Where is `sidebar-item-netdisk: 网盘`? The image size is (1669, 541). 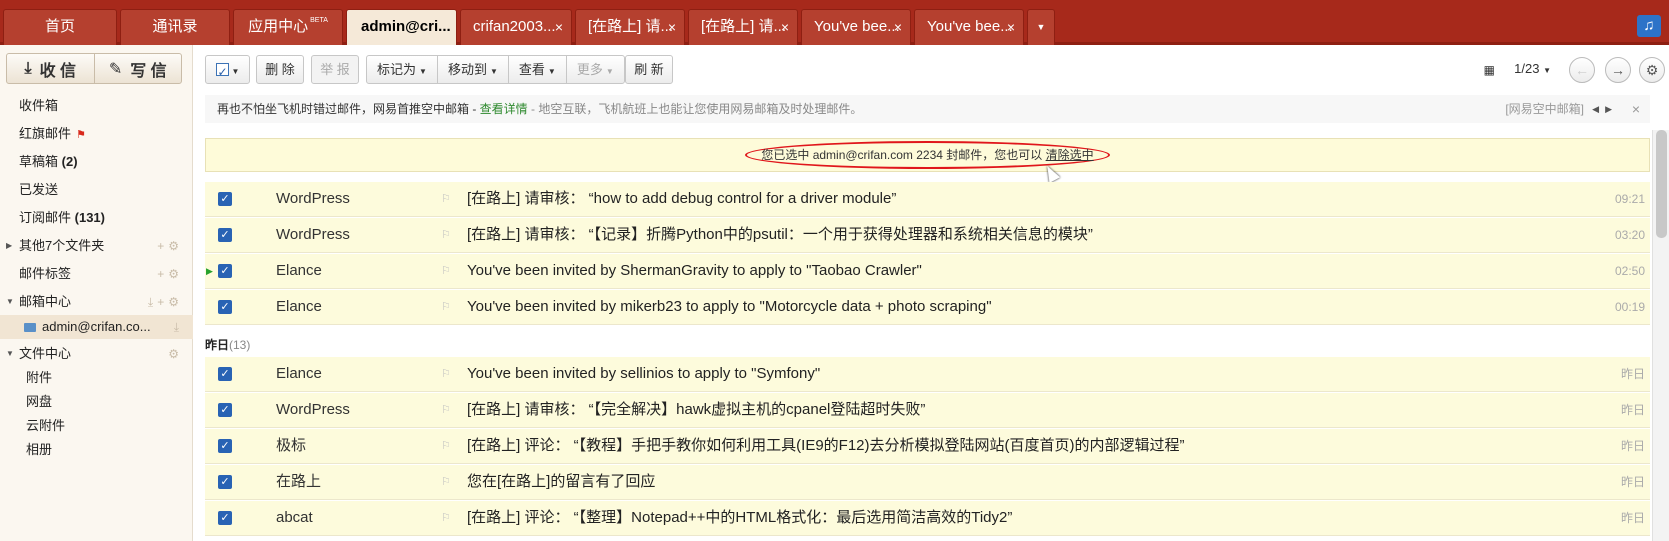 sidebar-item-netdisk: 网盘 is located at coordinates (96, 402).